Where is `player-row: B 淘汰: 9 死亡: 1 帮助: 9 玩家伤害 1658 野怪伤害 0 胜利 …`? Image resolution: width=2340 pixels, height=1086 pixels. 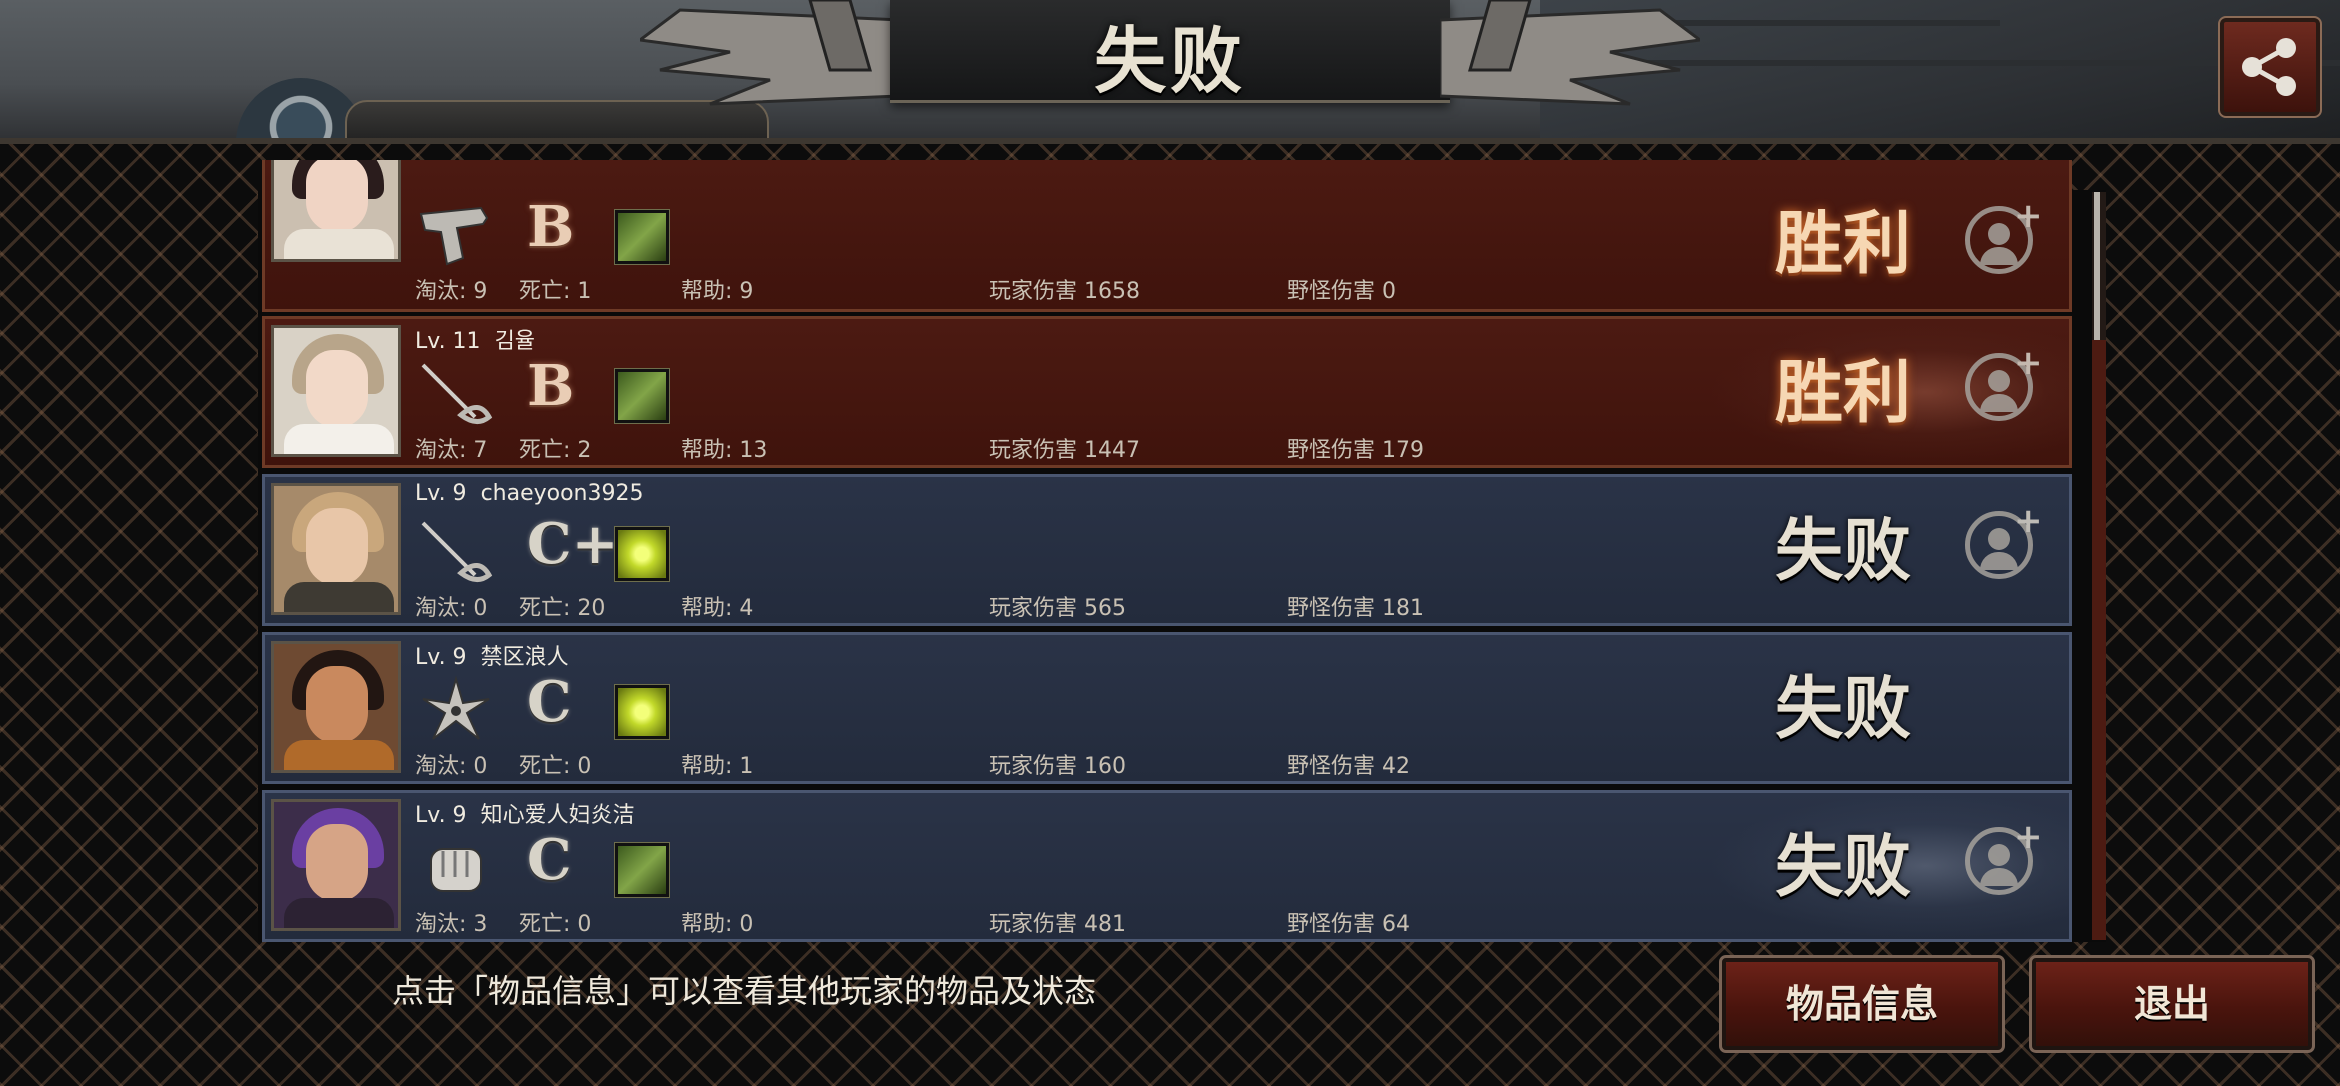
player-row: B 淘汰: 9 死亡: 1 帮助: 9 玩家伤害 1658 野怪伤害 0 胜利 … is located at coordinates (1167, 236).